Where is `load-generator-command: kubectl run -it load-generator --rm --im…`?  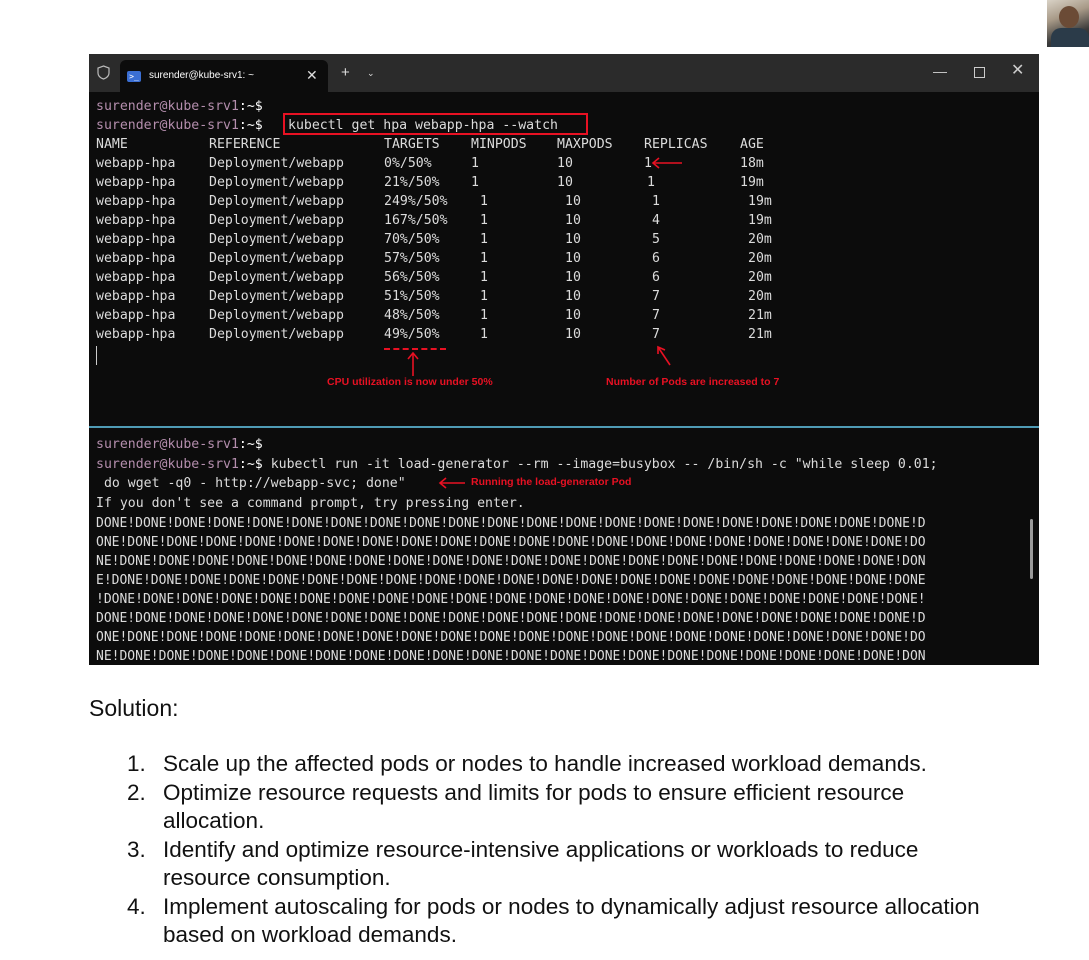 load-generator-command: kubectl run -it load-generator --rm --im… is located at coordinates (604, 464).